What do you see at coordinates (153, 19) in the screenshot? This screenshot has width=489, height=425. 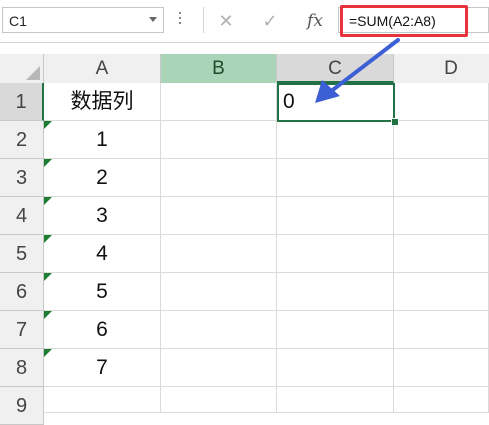 I see `dropdown-icon` at bounding box center [153, 19].